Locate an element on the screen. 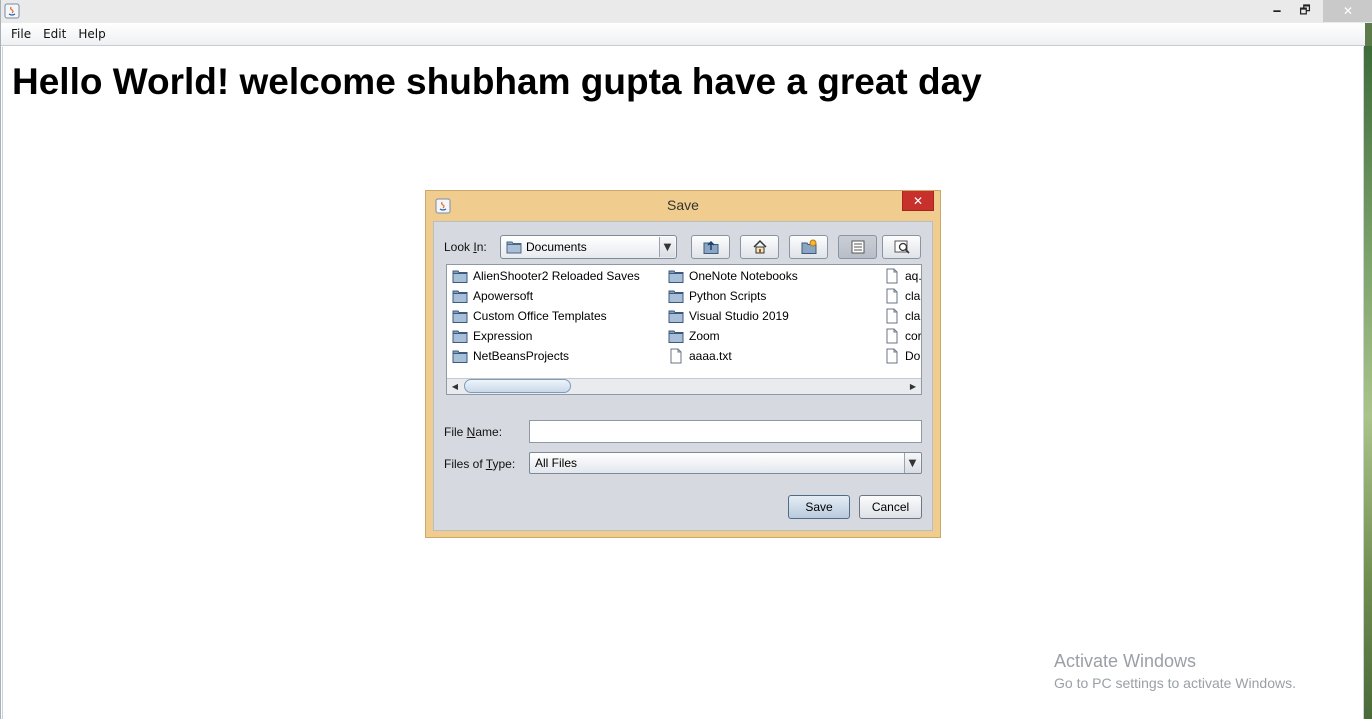 The width and height of the screenshot is (1372, 719). save-button: Save is located at coordinates (819, 507).